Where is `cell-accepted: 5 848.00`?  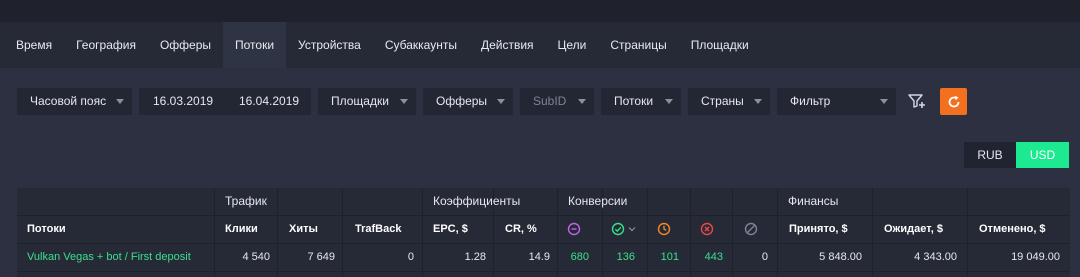
cell-accepted: 5 848.00 is located at coordinates (840, 257).